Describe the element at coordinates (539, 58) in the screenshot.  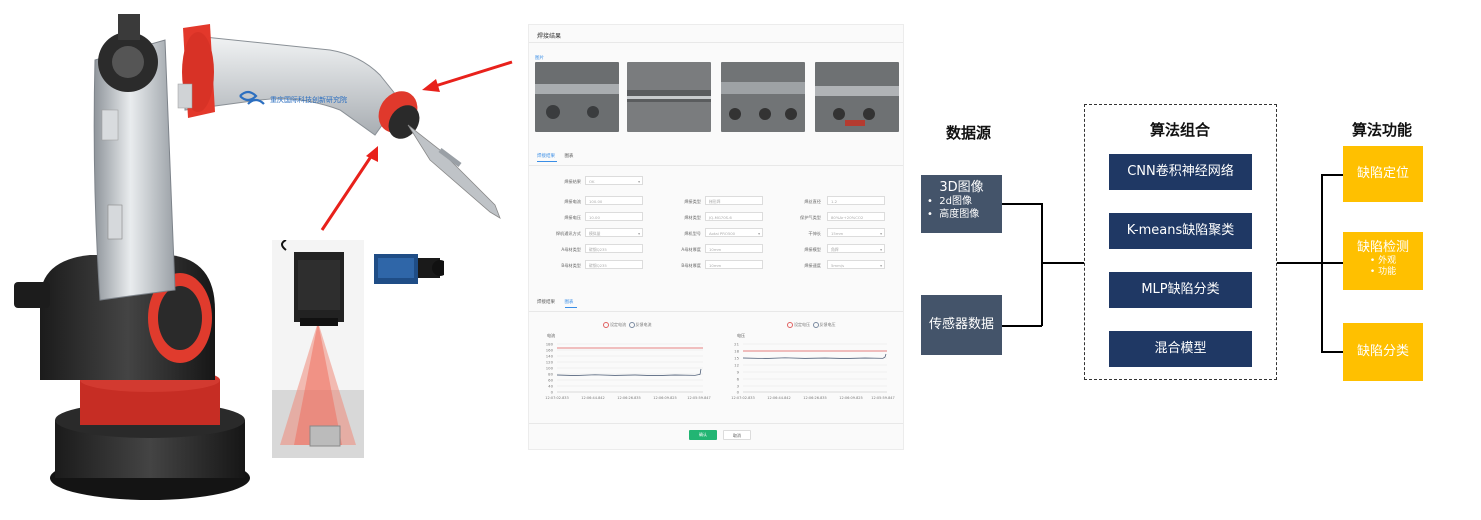
I see `images-label: 图片` at that location.